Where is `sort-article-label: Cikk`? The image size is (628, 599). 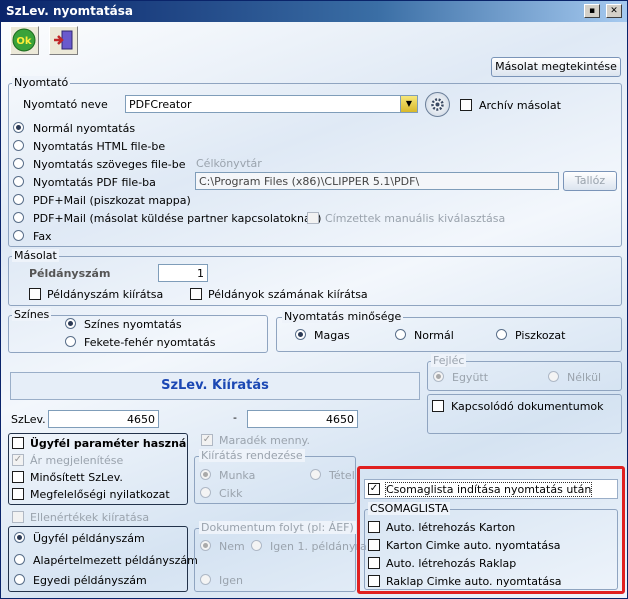
sort-article-label: Cikk is located at coordinates (231, 493).